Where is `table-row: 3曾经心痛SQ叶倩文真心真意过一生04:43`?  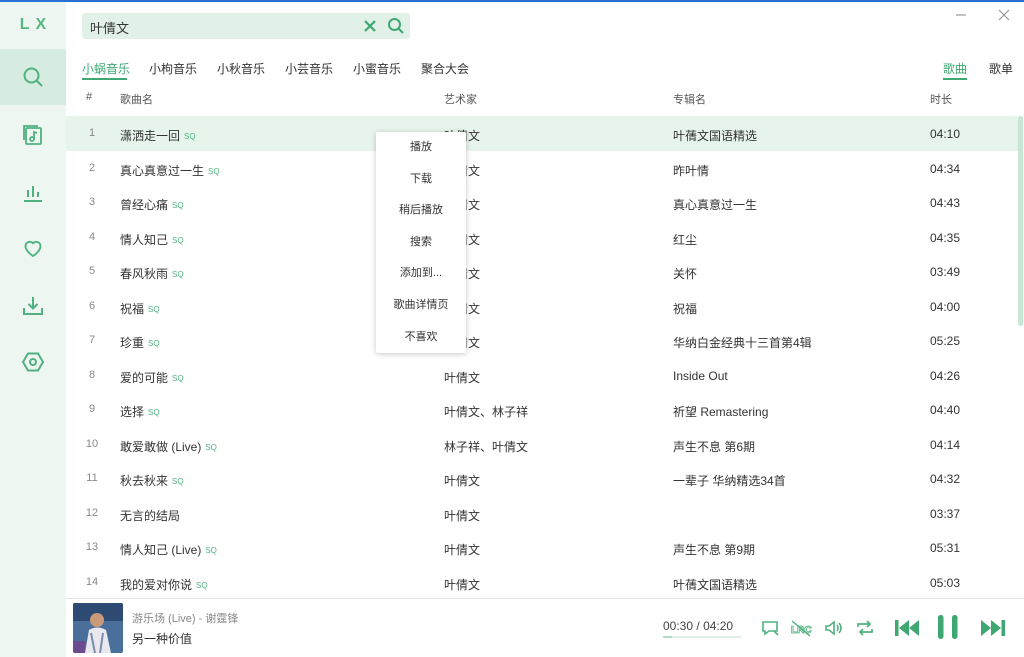
table-row: 3曾经心痛SQ叶倩文真心真意过一生04:43 is located at coordinates (542, 202).